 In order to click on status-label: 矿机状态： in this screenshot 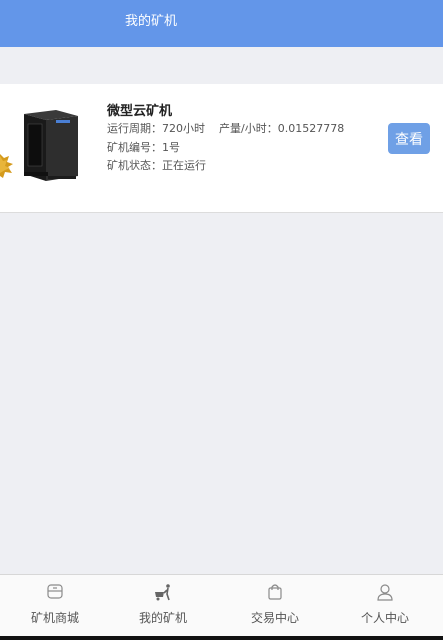, I will do `click(134, 165)`.